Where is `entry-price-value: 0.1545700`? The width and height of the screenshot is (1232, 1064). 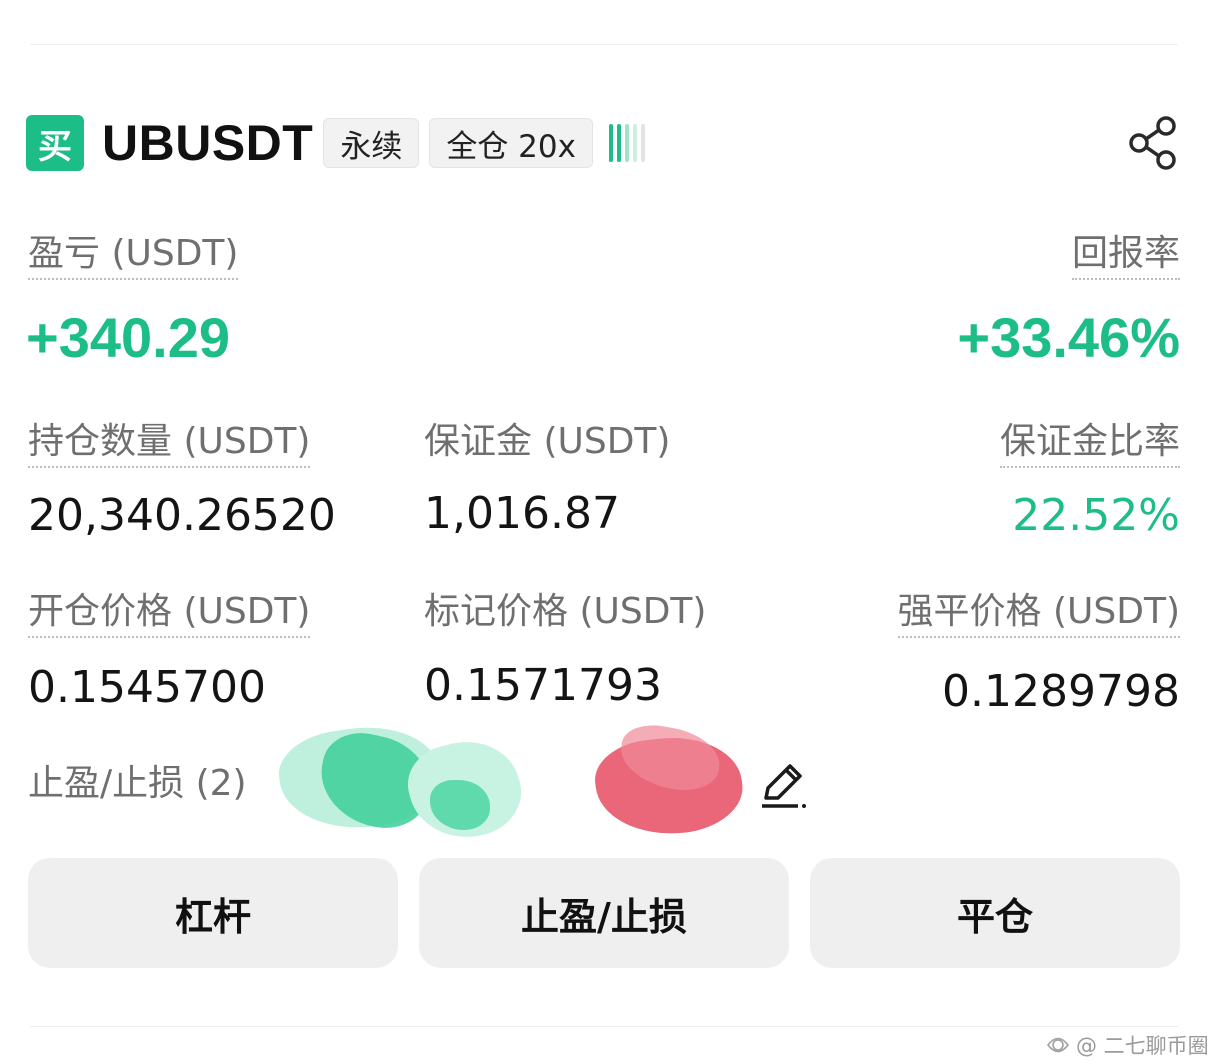
entry-price-value: 0.1545700 is located at coordinates (147, 687).